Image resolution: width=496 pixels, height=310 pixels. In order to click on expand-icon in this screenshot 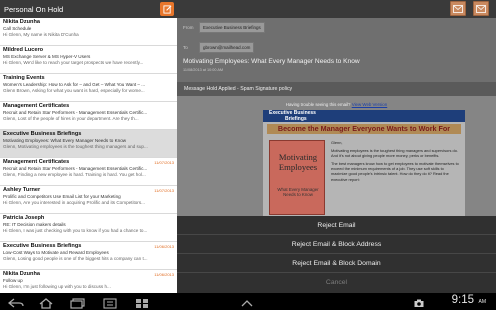, I will do `click(247, 303)`.